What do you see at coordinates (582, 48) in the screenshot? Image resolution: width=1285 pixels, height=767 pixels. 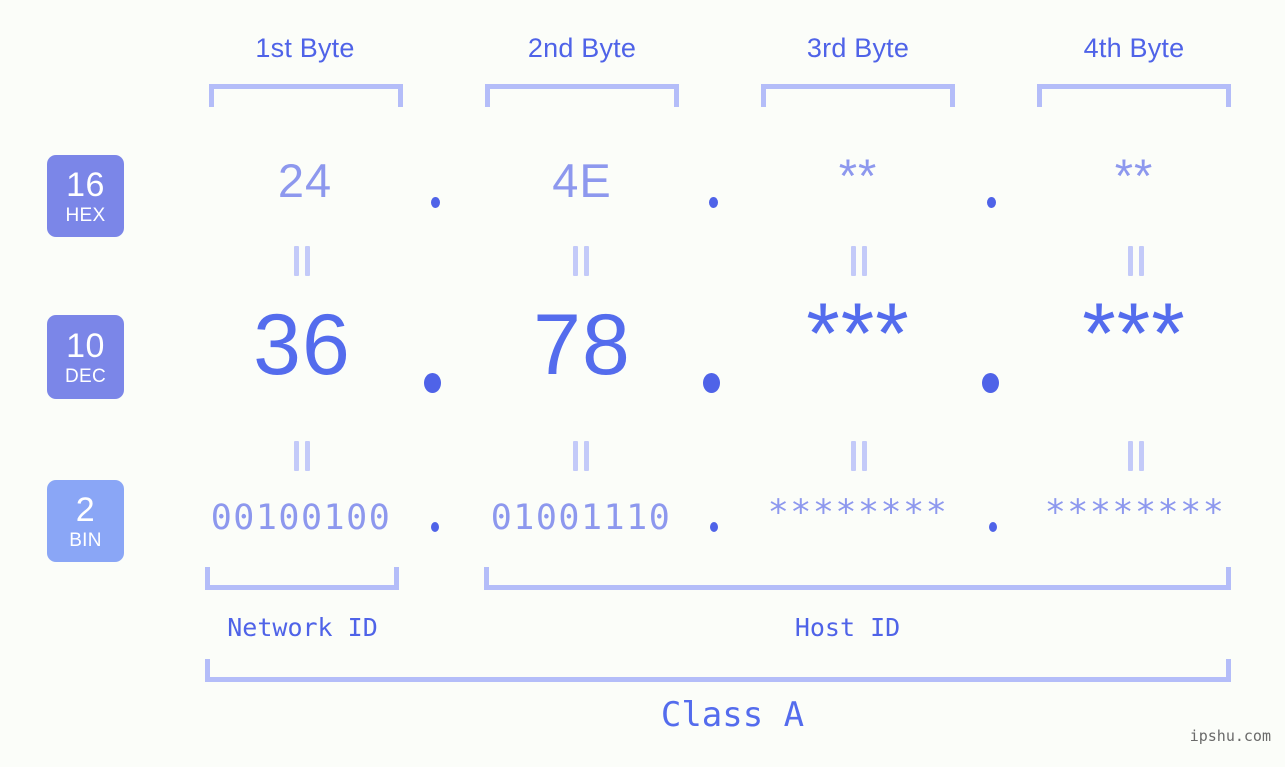 I see `byte-header-2: 2nd Byte` at bounding box center [582, 48].